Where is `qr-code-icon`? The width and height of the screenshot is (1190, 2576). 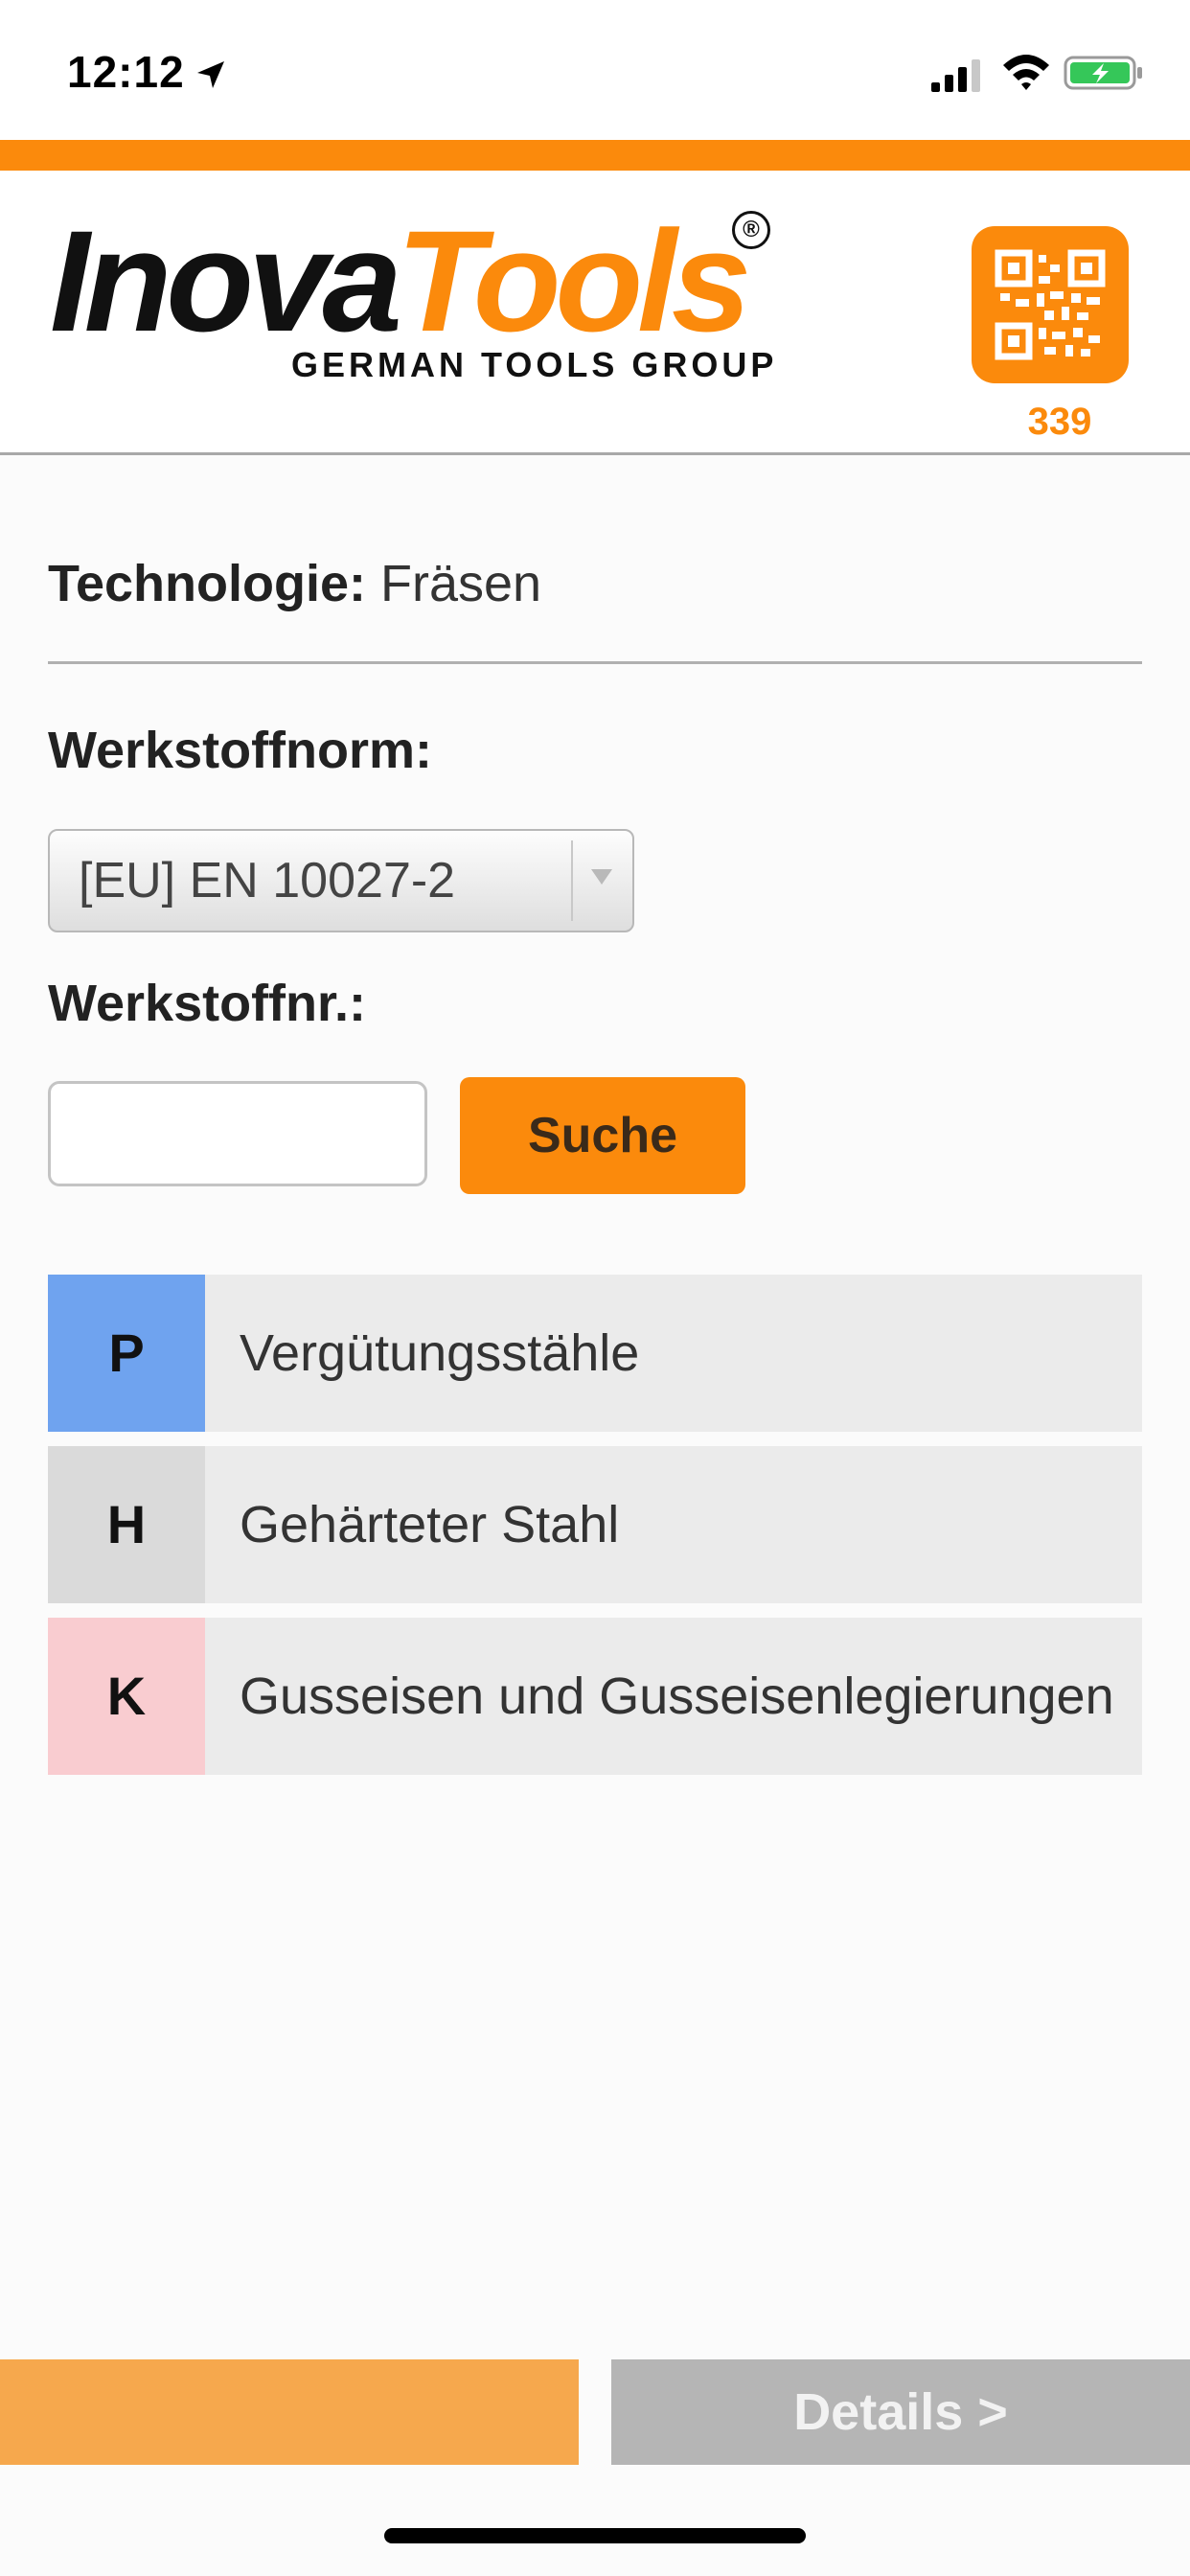 qr-code-icon is located at coordinates (1050, 304).